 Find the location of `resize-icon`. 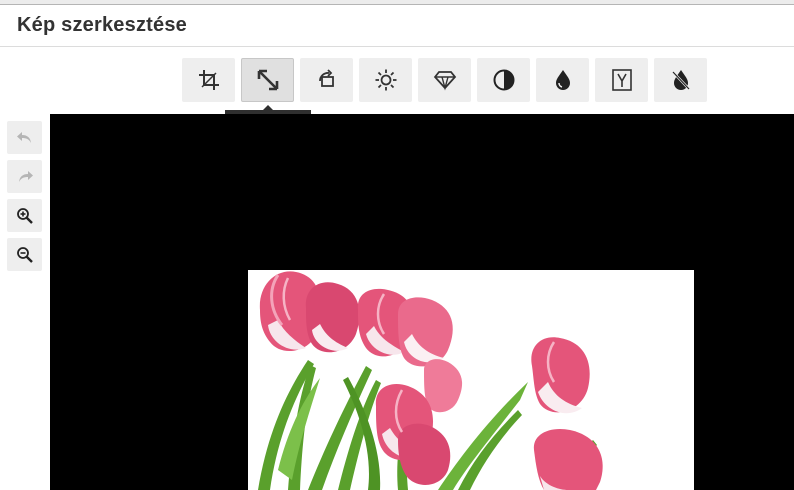

resize-icon is located at coordinates (267, 80).